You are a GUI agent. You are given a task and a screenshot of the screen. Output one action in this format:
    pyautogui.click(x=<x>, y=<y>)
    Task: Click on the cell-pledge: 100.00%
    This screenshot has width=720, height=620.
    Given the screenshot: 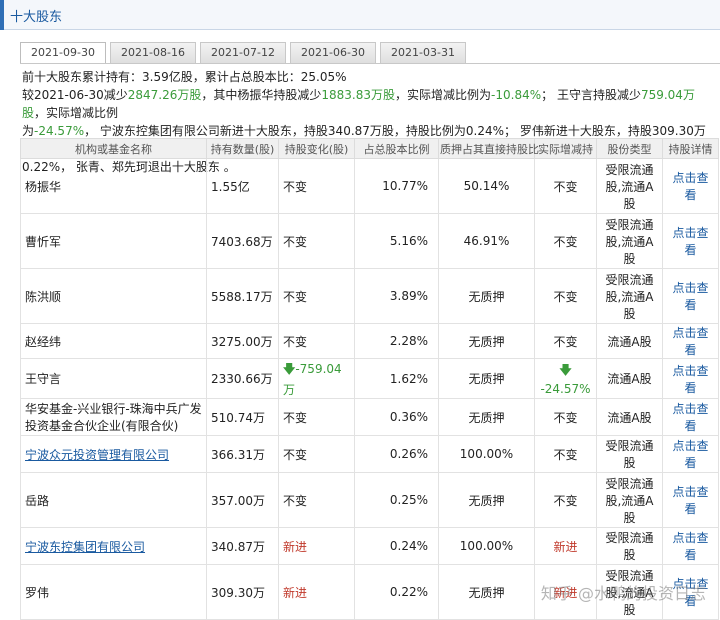 What is the action you would take?
    pyautogui.click(x=487, y=546)
    